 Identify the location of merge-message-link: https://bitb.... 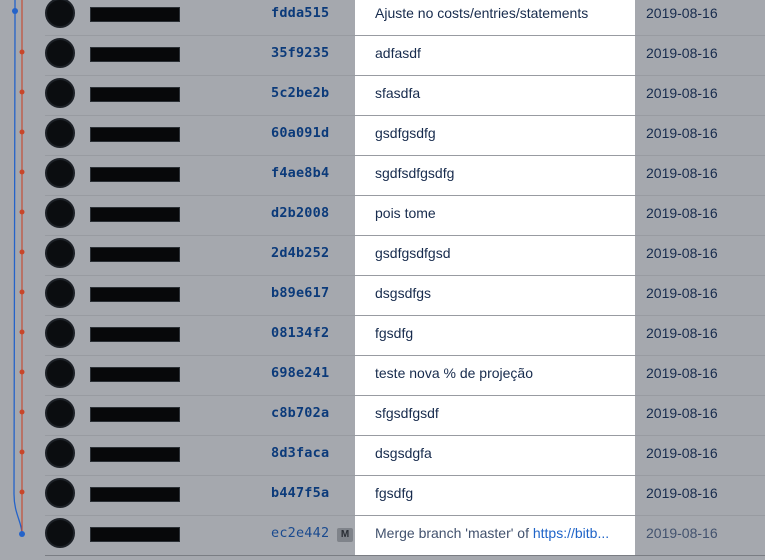
(571, 533).